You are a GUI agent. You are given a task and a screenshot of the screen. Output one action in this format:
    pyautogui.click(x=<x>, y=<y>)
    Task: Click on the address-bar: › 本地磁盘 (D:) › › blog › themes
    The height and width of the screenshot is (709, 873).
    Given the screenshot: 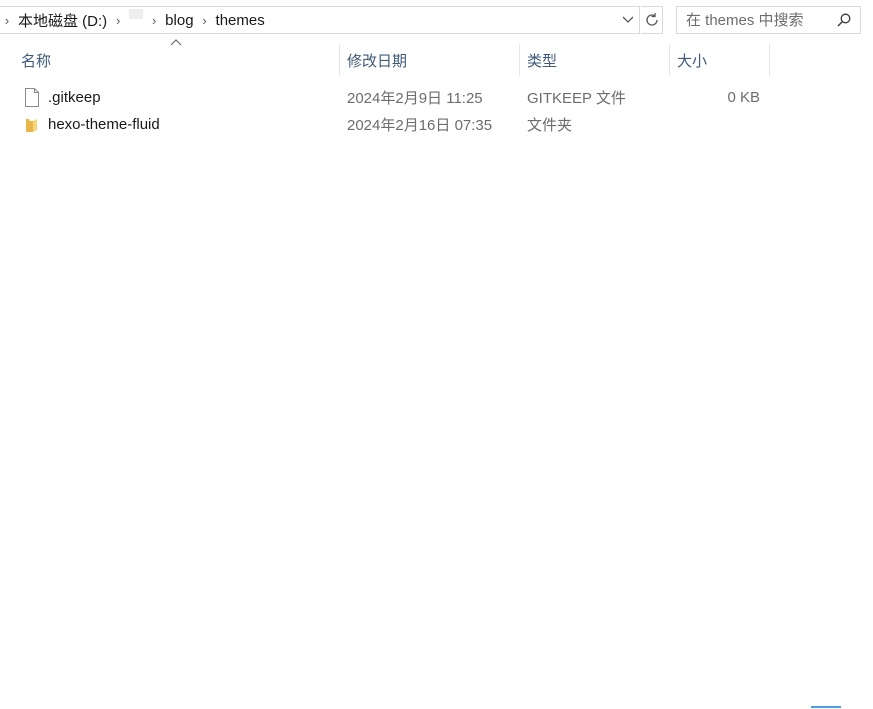 What is the action you would take?
    pyautogui.click(x=320, y=20)
    